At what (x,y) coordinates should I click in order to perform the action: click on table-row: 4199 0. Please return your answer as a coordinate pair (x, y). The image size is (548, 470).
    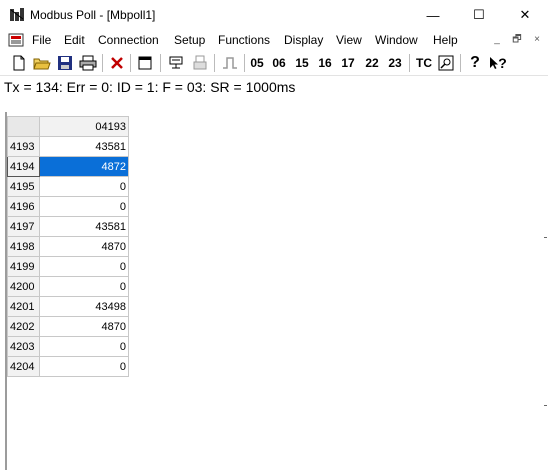
    Looking at the image, I should click on (68, 266).